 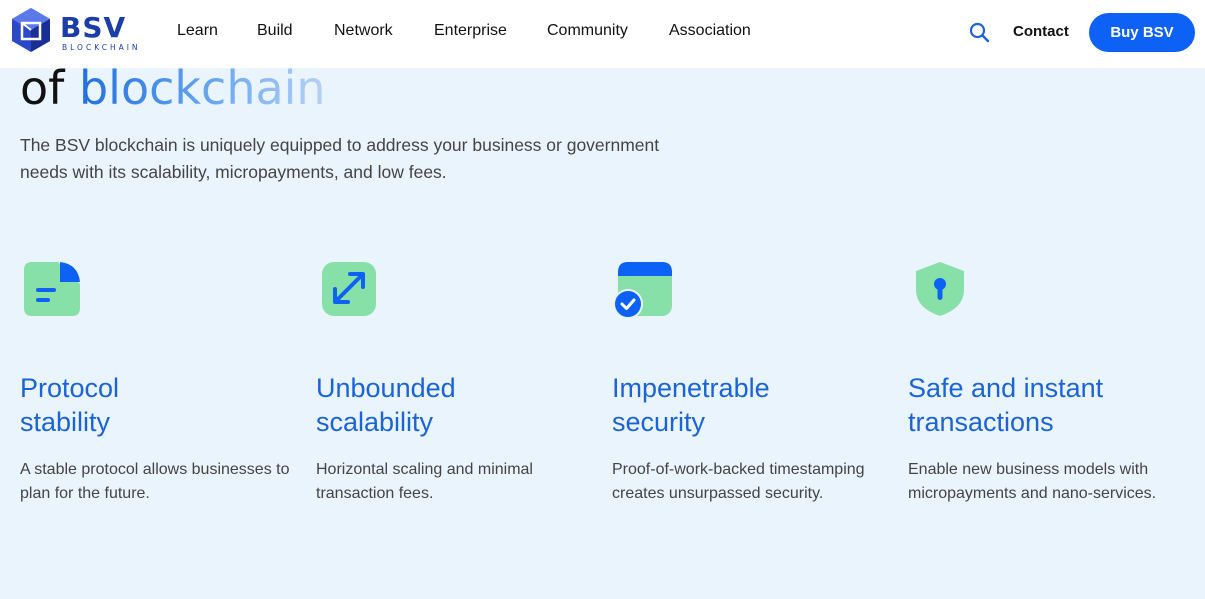 What do you see at coordinates (349, 289) in the screenshot?
I see `expand-arrows-icon` at bounding box center [349, 289].